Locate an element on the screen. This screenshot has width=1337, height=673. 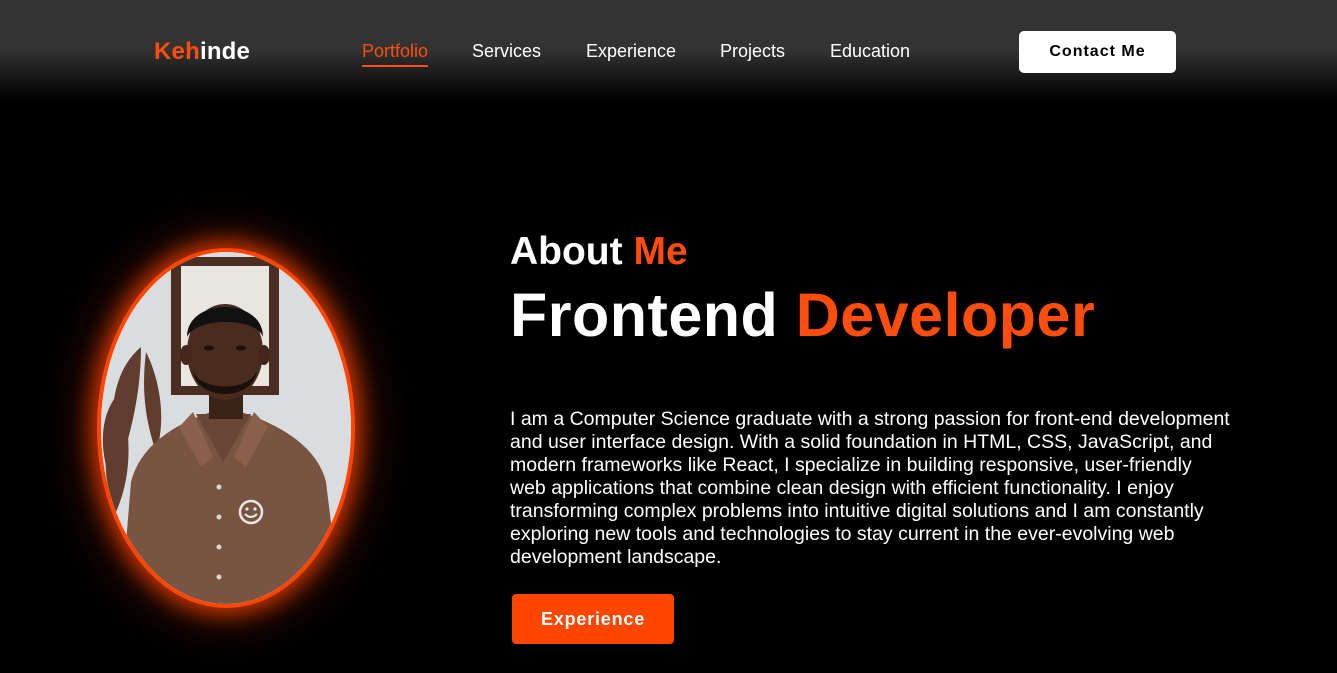
logo: Kehinde is located at coordinates (202, 52).